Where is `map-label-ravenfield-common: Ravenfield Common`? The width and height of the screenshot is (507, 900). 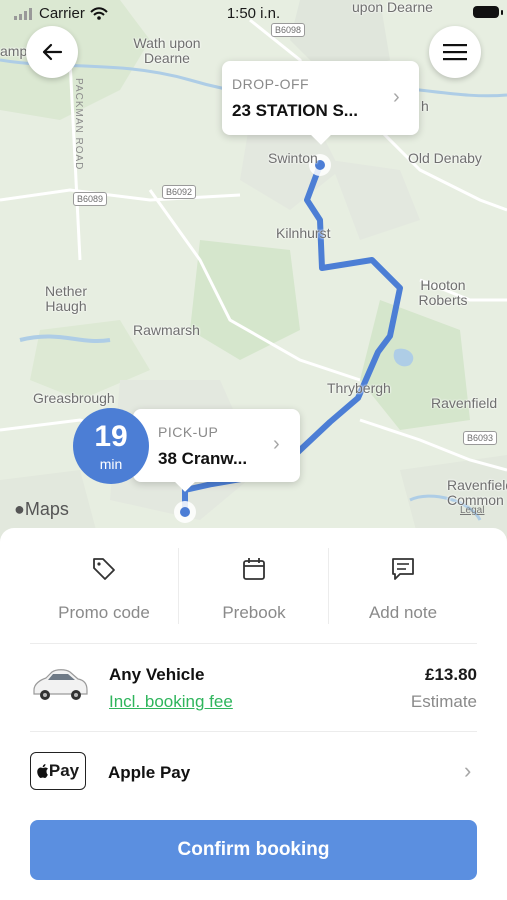
map-label-ravenfield-common: Ravenfield Common is located at coordinates (477, 492).